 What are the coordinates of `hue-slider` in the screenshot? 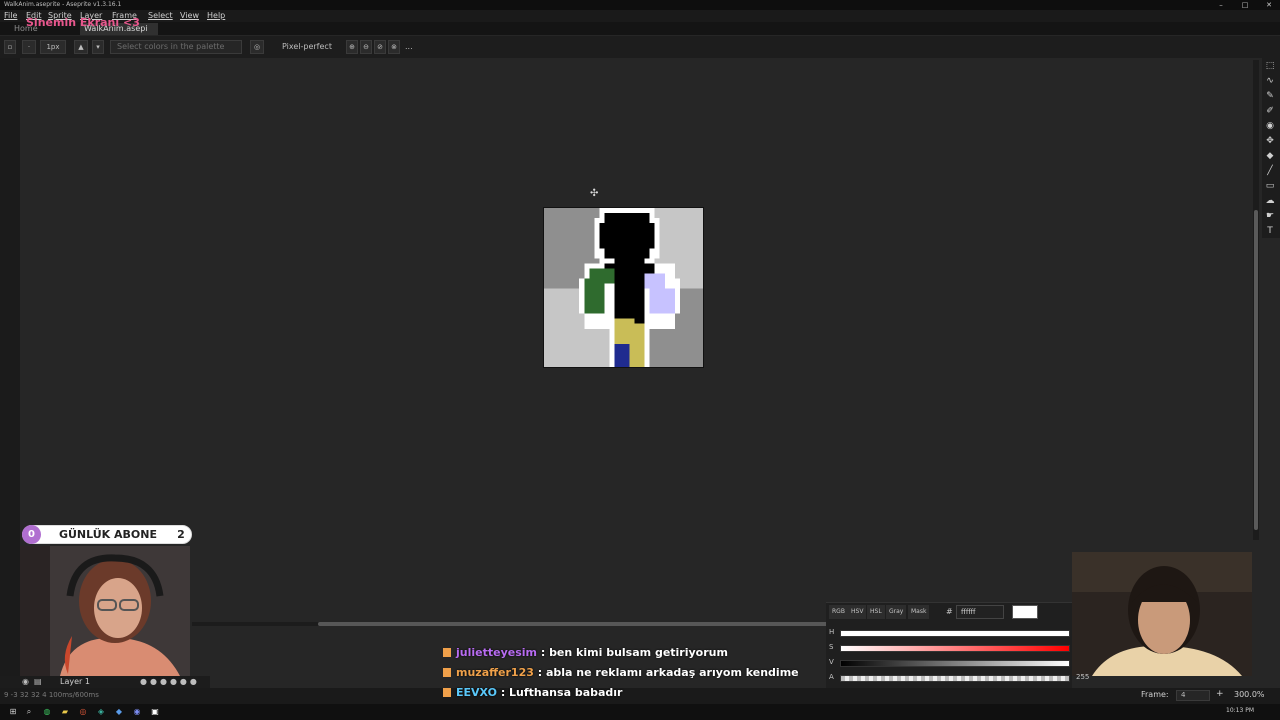 It's located at (955, 633).